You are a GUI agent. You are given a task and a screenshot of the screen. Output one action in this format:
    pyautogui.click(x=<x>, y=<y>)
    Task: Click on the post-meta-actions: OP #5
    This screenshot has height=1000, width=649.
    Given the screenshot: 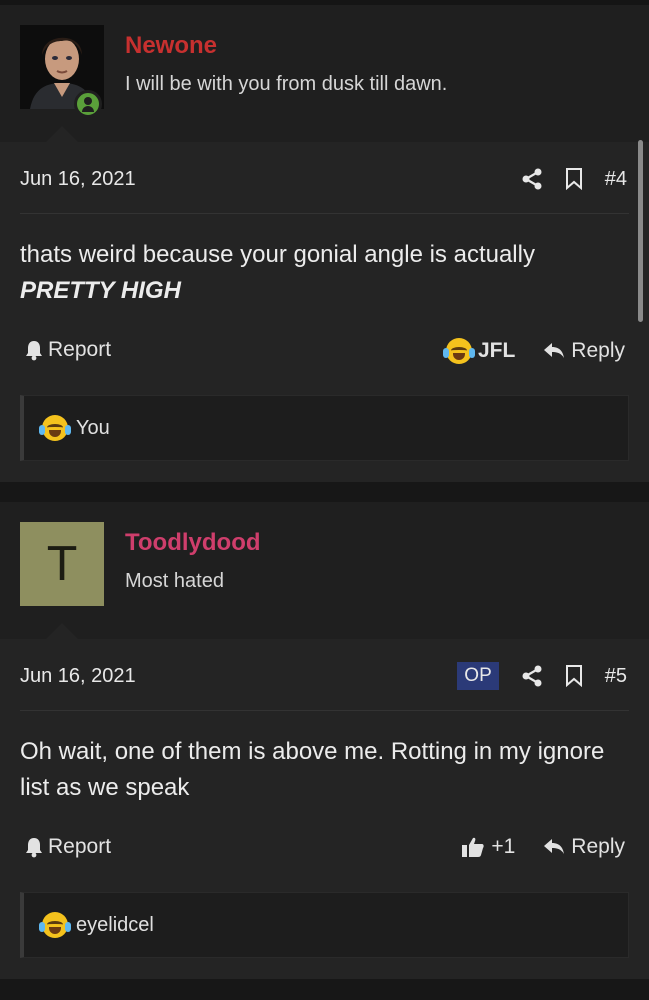 What is the action you would take?
    pyautogui.click(x=542, y=676)
    